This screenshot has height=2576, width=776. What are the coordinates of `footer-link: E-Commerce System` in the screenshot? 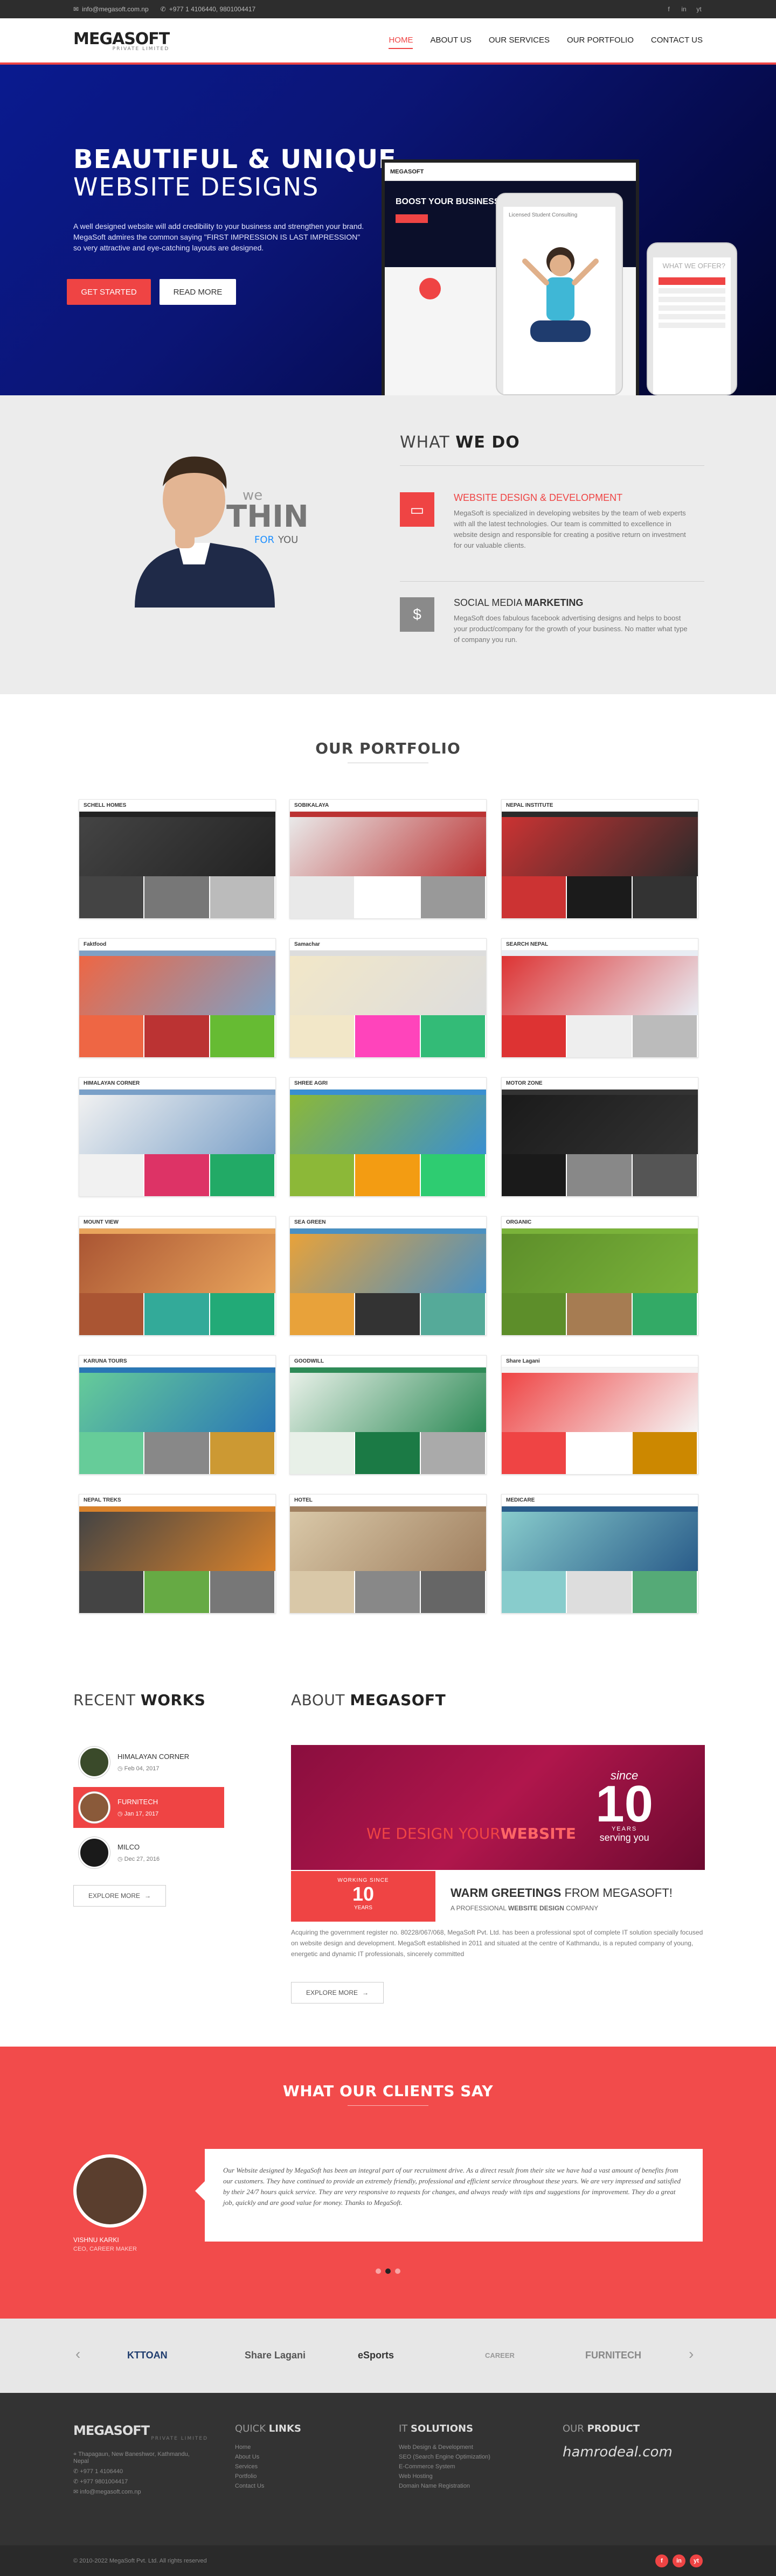 It's located at (444, 2466).